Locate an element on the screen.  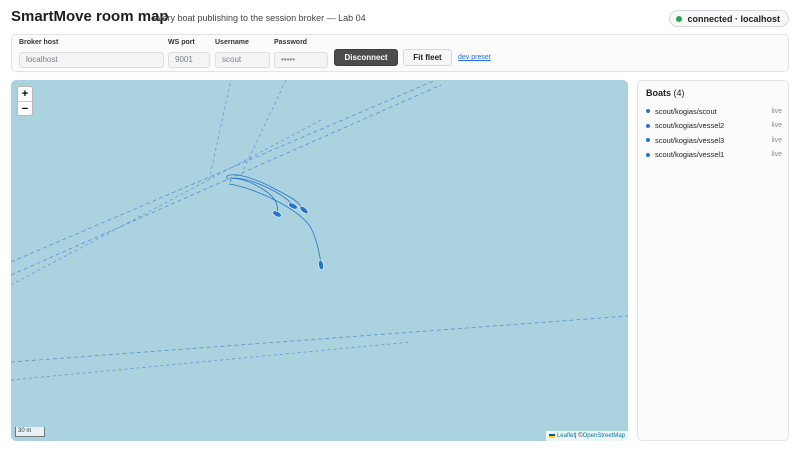
broker-host-input is located at coordinates (91, 59).